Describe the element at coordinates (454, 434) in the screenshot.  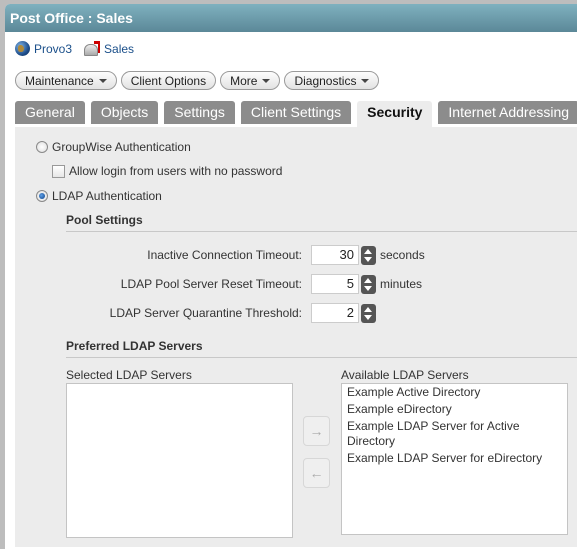
I see `list-item: Example LDAP Server for Active Directory` at that location.